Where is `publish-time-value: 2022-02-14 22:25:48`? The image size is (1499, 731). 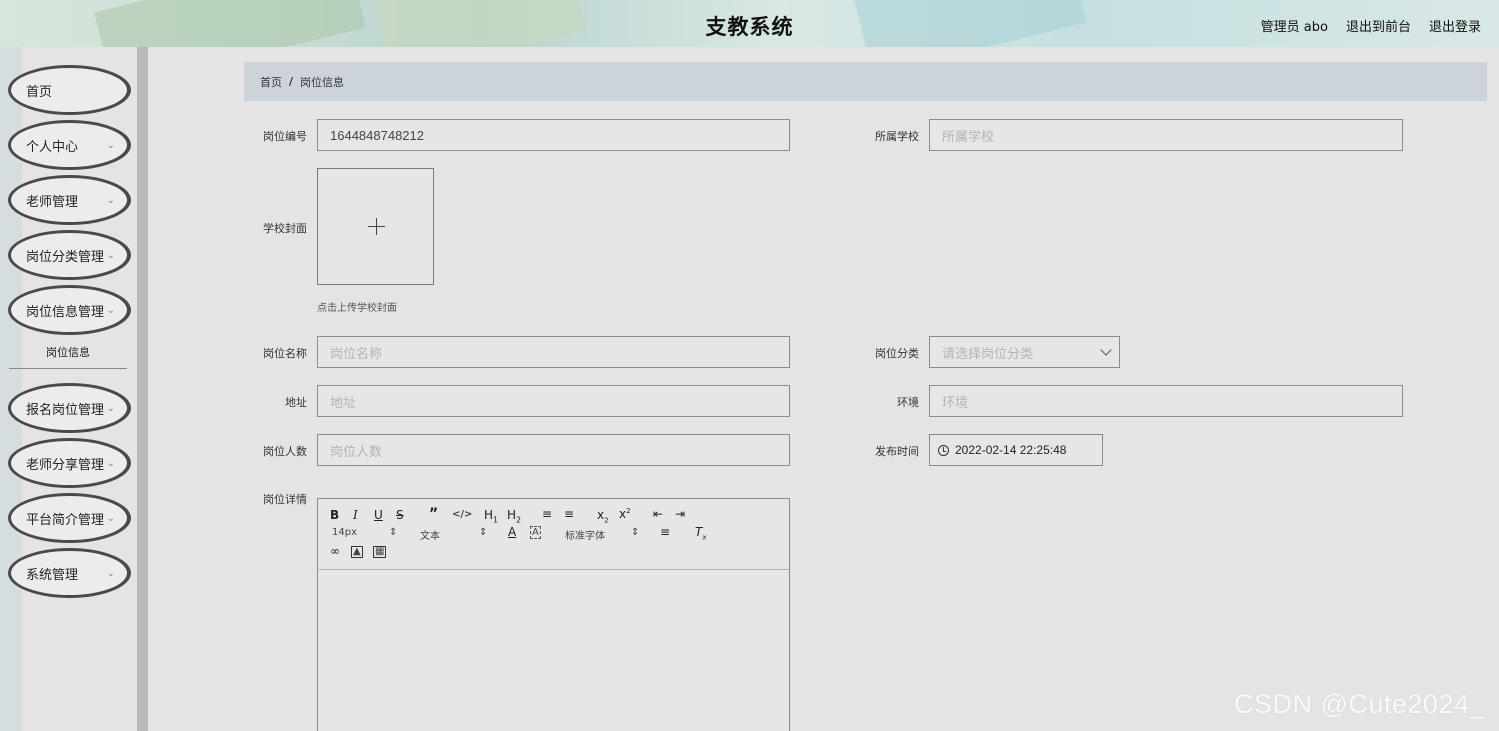 publish-time-value: 2022-02-14 22:25:48 is located at coordinates (1011, 450).